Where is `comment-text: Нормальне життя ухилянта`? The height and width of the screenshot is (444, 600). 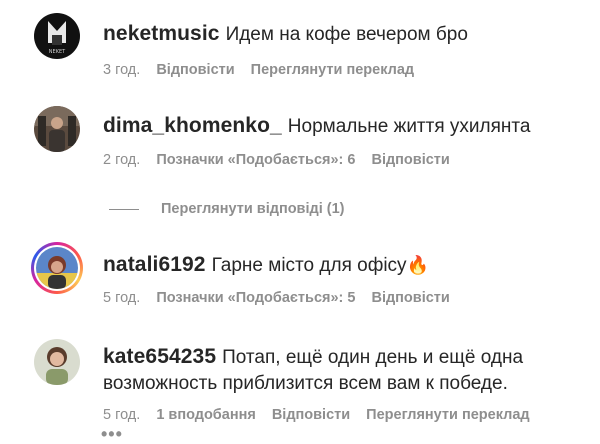 comment-text: Нормальне життя ухилянта is located at coordinates (409, 126).